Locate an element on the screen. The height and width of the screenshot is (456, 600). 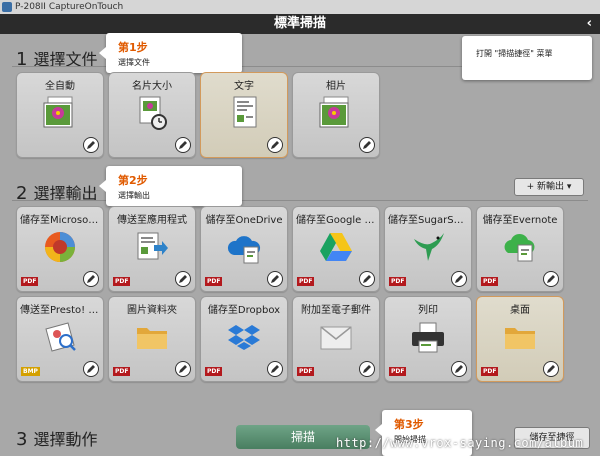
format-badge: BMP is located at coordinates (30, 371).